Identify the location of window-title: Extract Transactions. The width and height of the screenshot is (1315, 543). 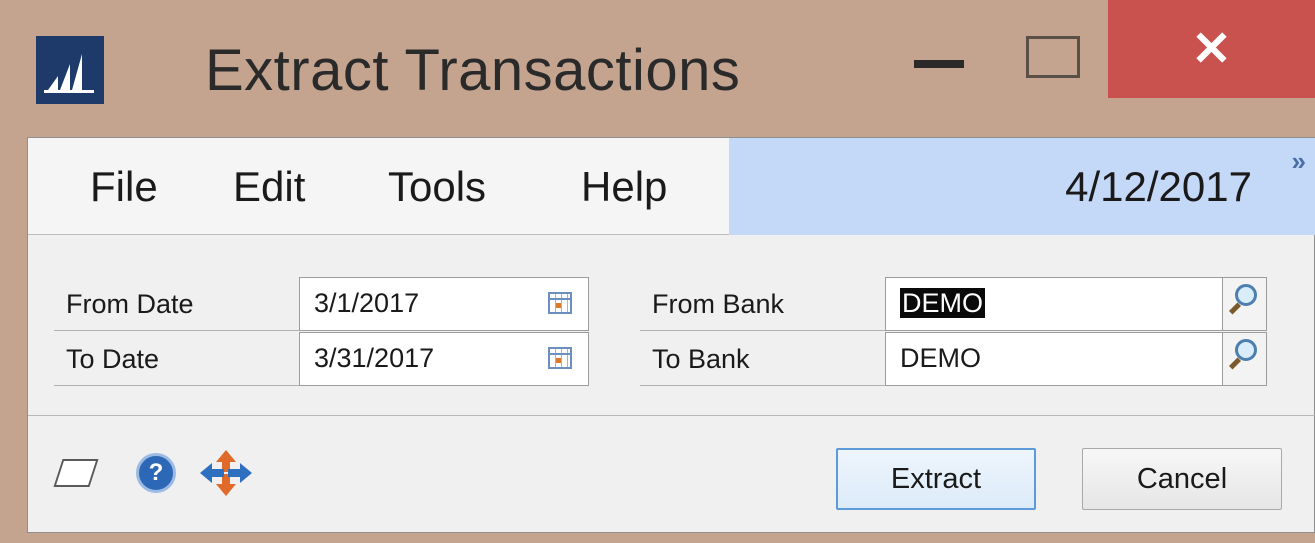
(473, 70).